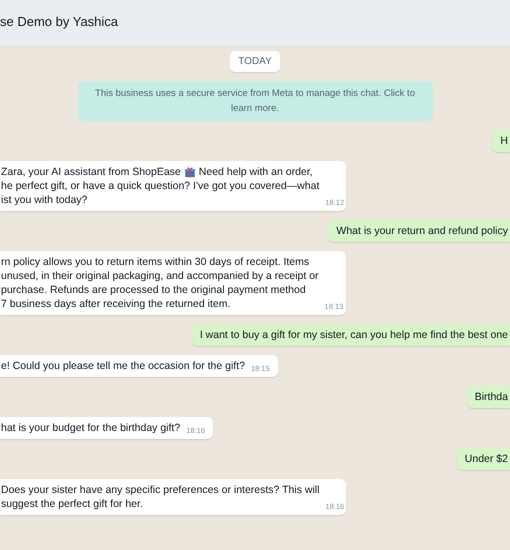  I want to click on encryption-notice: This business uses a secure service from Meta to manage this chat. Click to learn more., so click(255, 101).